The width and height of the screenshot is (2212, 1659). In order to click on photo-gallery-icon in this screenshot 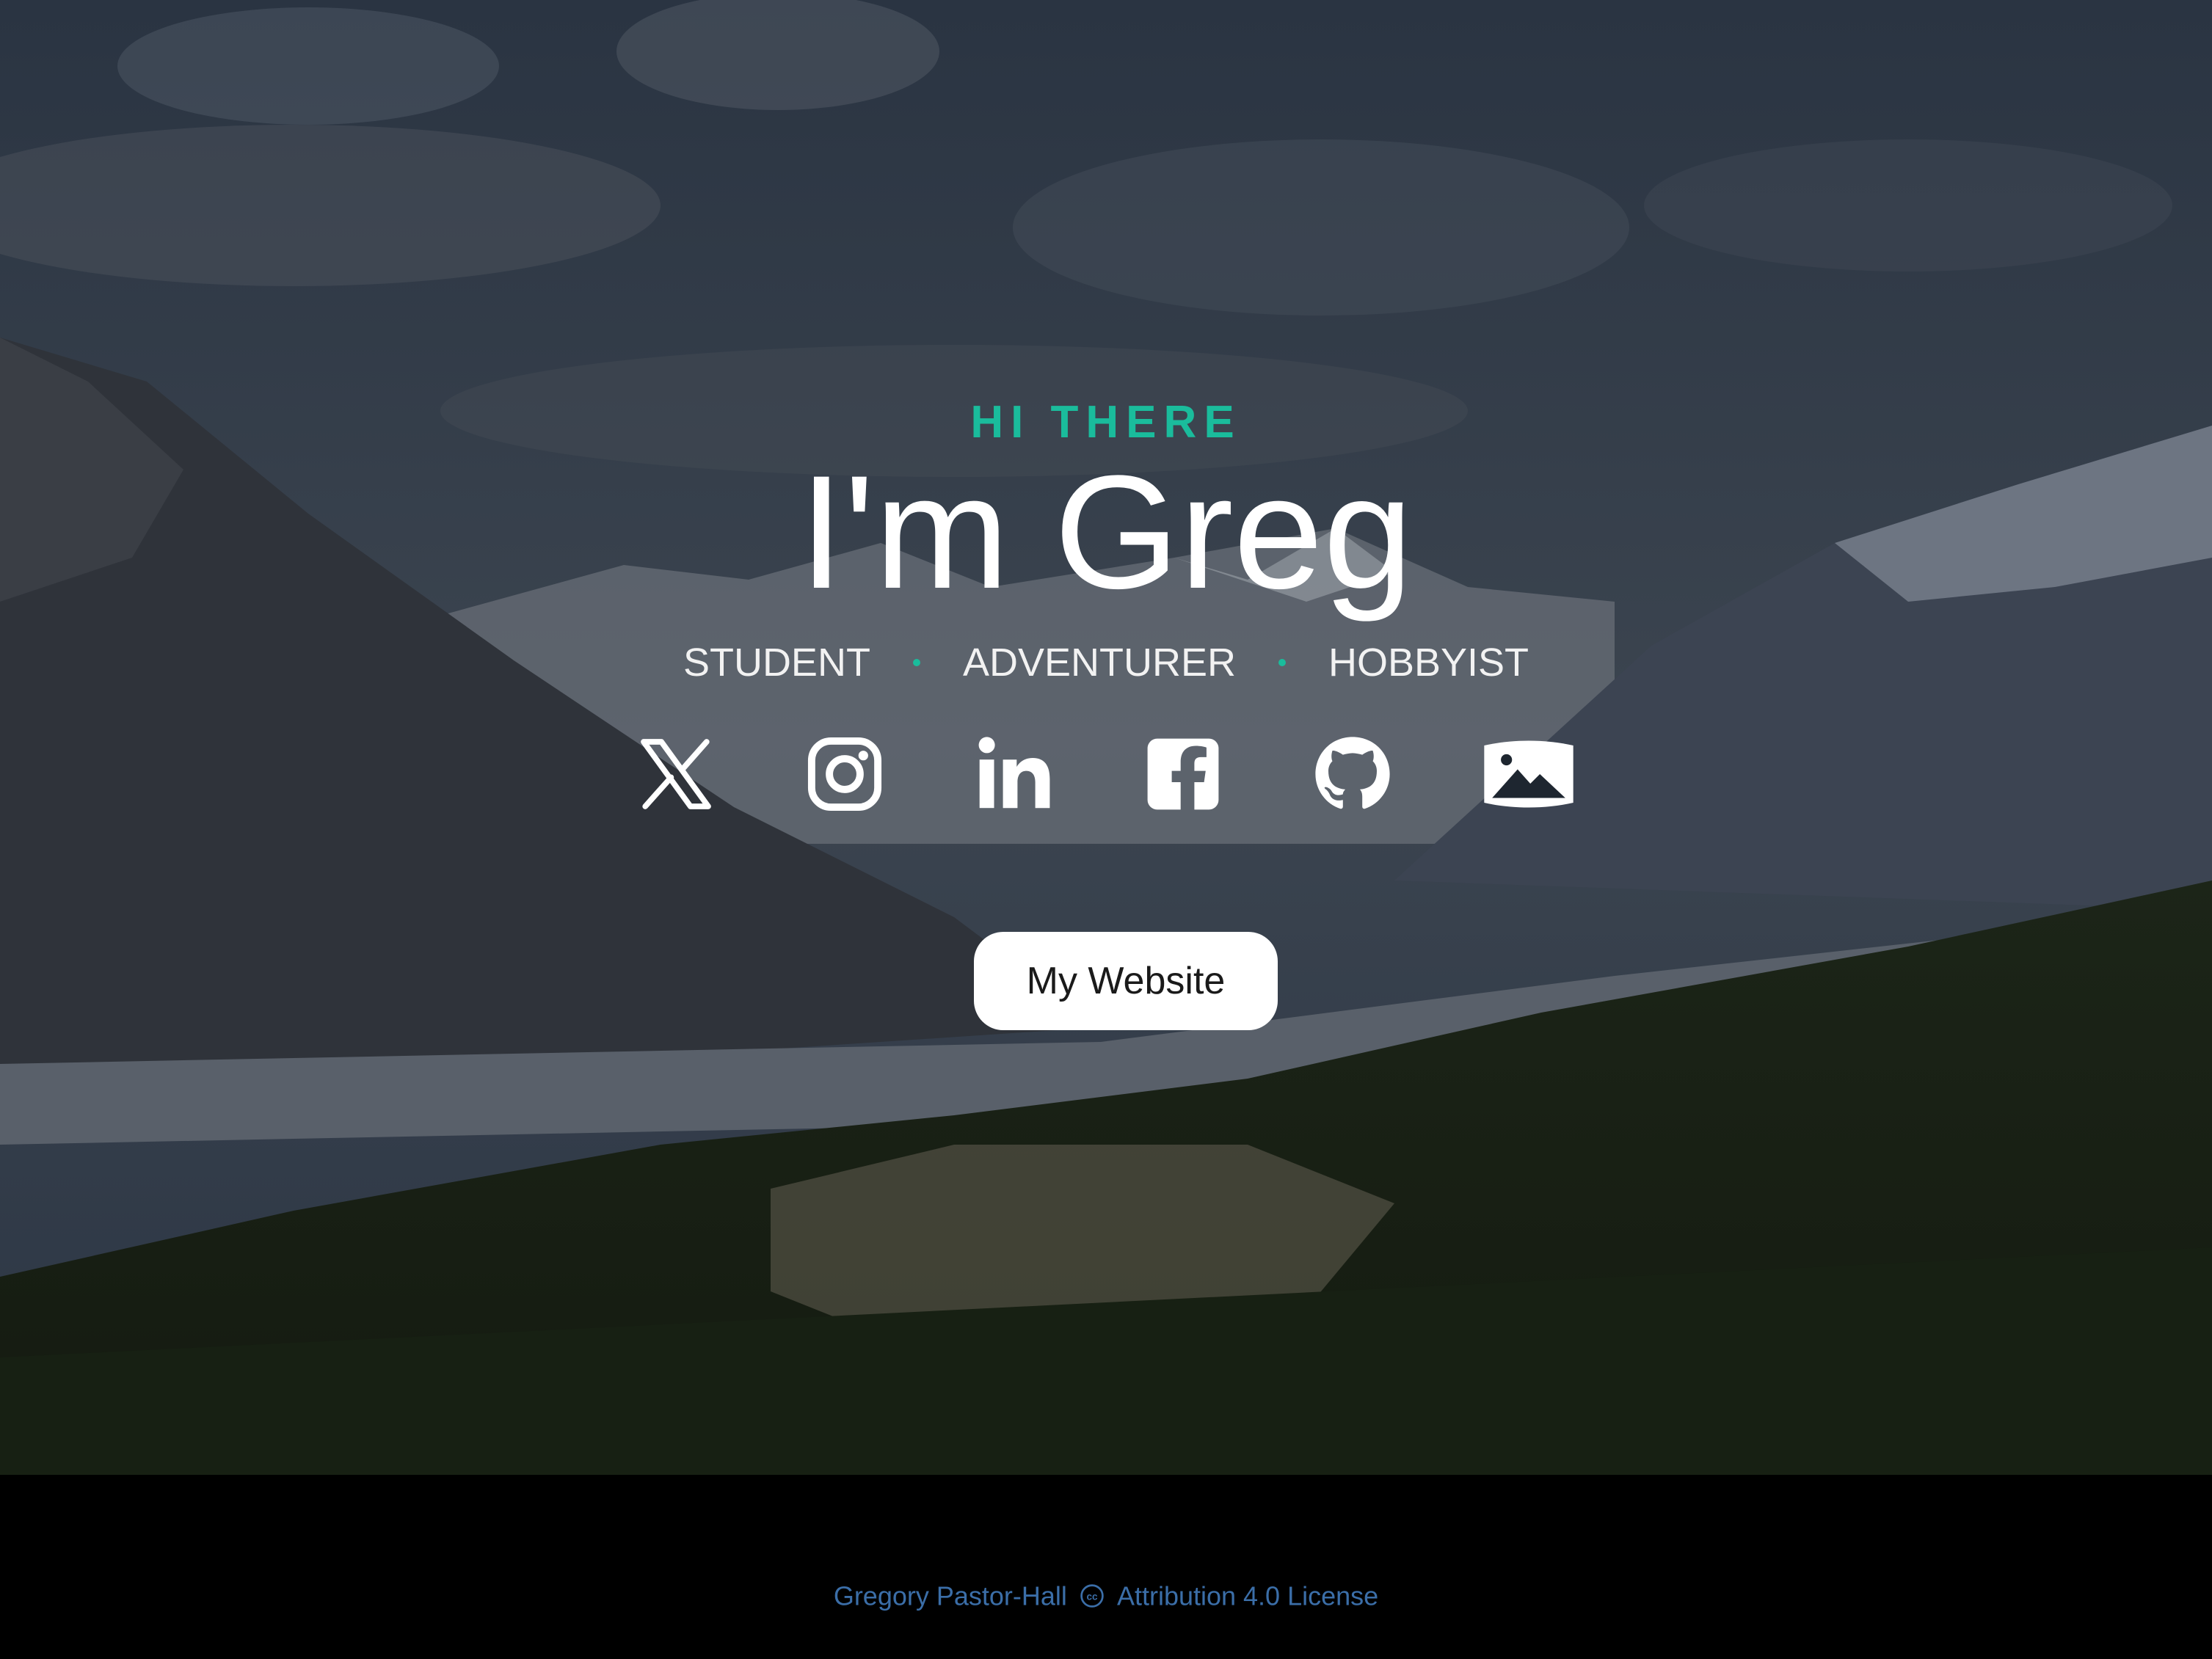, I will do `click(1528, 774)`.